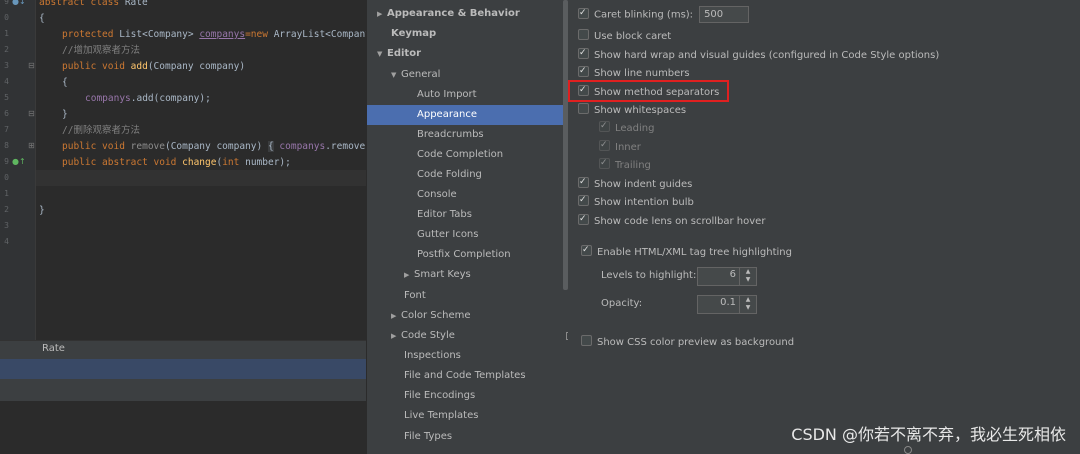 Image resolution: width=1080 pixels, height=454 pixels. I want to click on tree-item-general: ▼ General, so click(468, 75).